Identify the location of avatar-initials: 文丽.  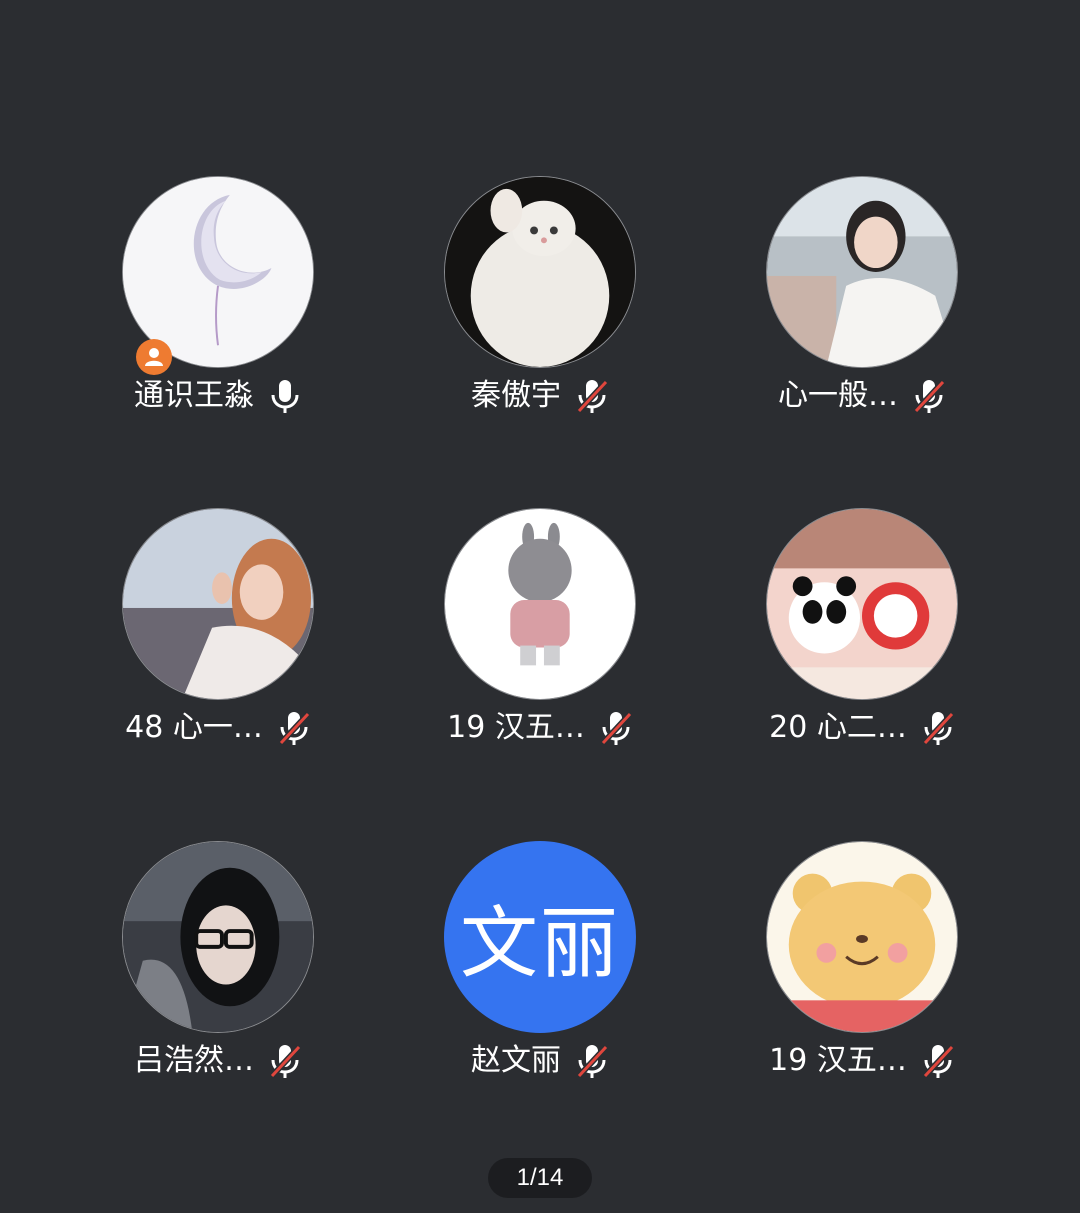
(540, 937).